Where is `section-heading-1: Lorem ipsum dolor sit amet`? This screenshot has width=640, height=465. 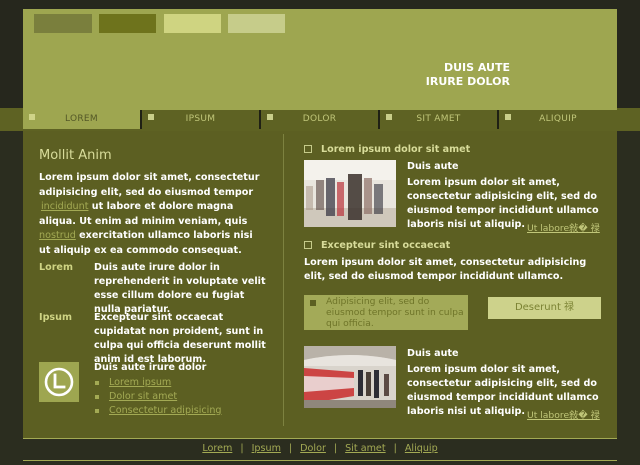
section-heading-1: Lorem ipsum dolor sit amet is located at coordinates (387, 149).